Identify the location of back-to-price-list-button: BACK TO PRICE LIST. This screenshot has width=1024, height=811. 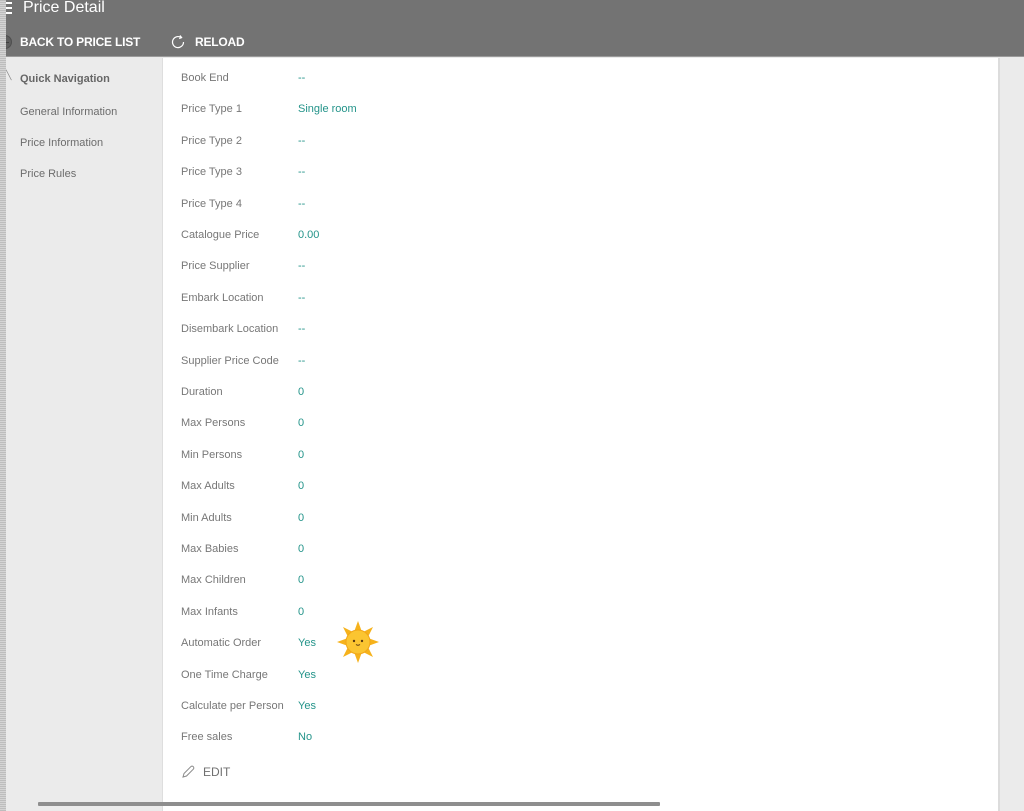
(70, 42).